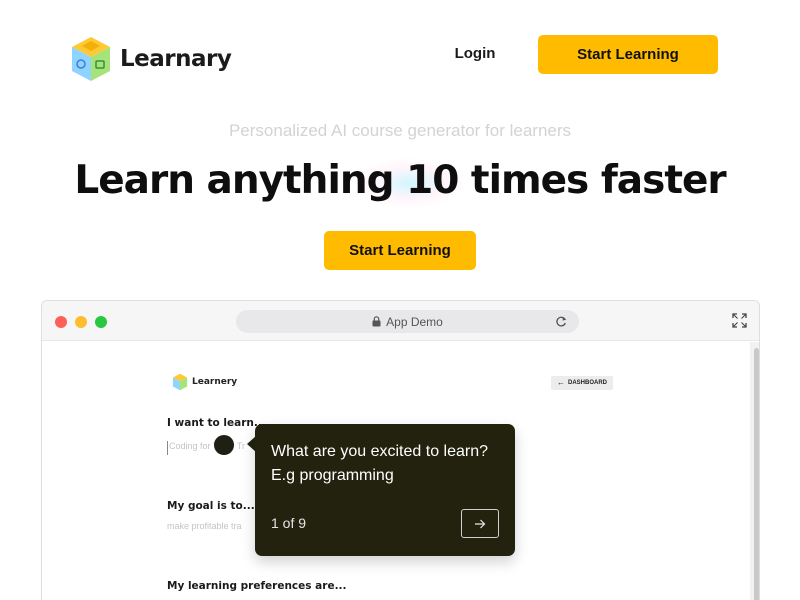 The width and height of the screenshot is (800, 600). I want to click on login-link: Login, so click(475, 54).